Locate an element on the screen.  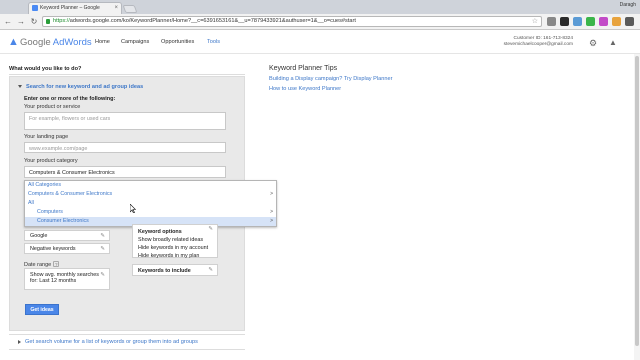
browser-tab: Keyword Planner – Google × is located at coordinates (75, 8).